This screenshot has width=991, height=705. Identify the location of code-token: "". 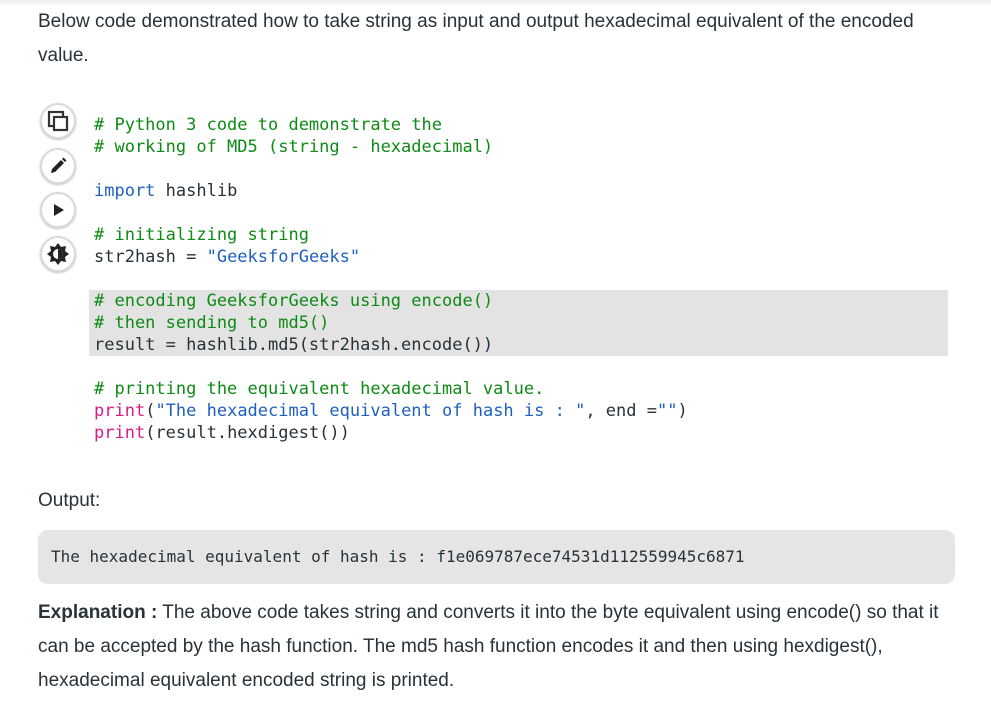
(667, 411).